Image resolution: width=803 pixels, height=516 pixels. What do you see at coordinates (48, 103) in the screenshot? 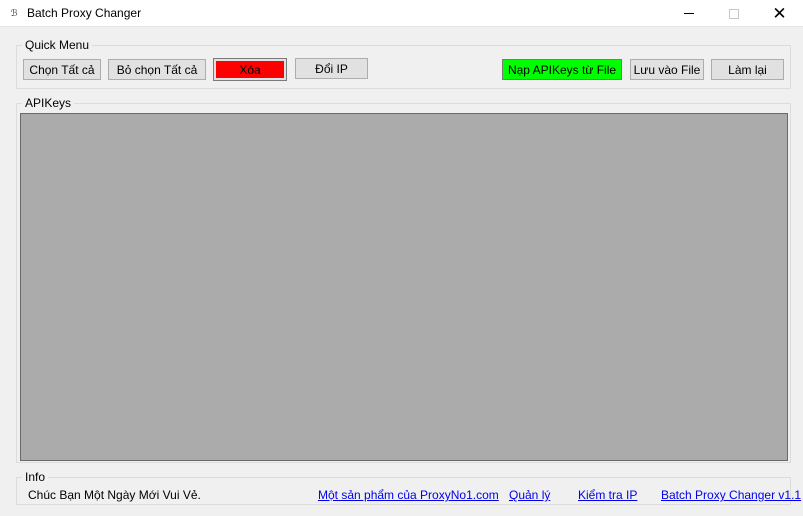
I see `apikeys-title: APIKeys` at bounding box center [48, 103].